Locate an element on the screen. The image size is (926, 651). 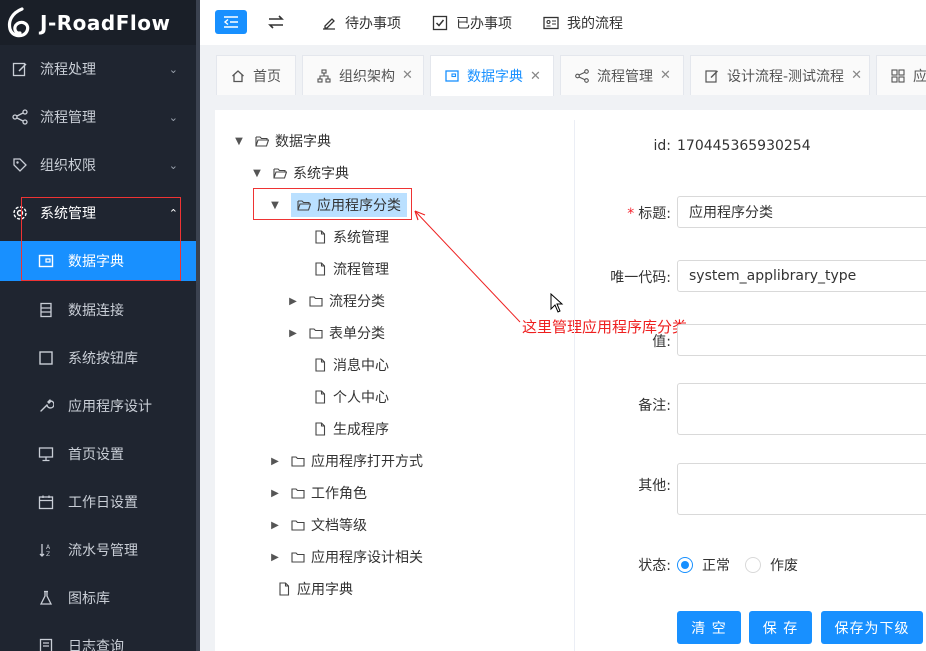
database-icon is located at coordinates (46, 310).